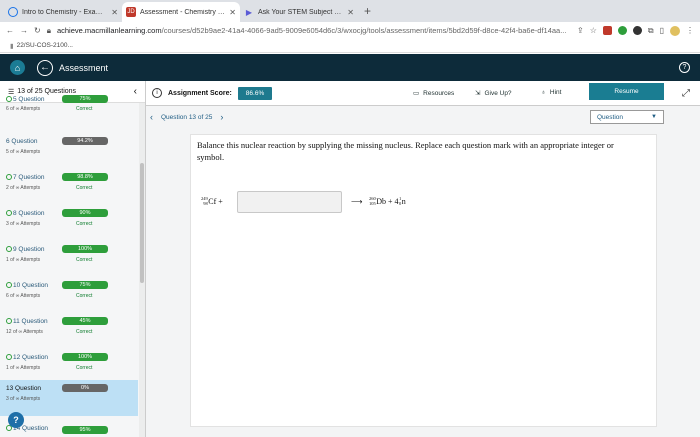  Describe the element at coordinates (69, 187) in the screenshot. I see `sidebar-item-question-7: 7 Question 2 of ∞ Attempts 98.8% Correct` at that location.